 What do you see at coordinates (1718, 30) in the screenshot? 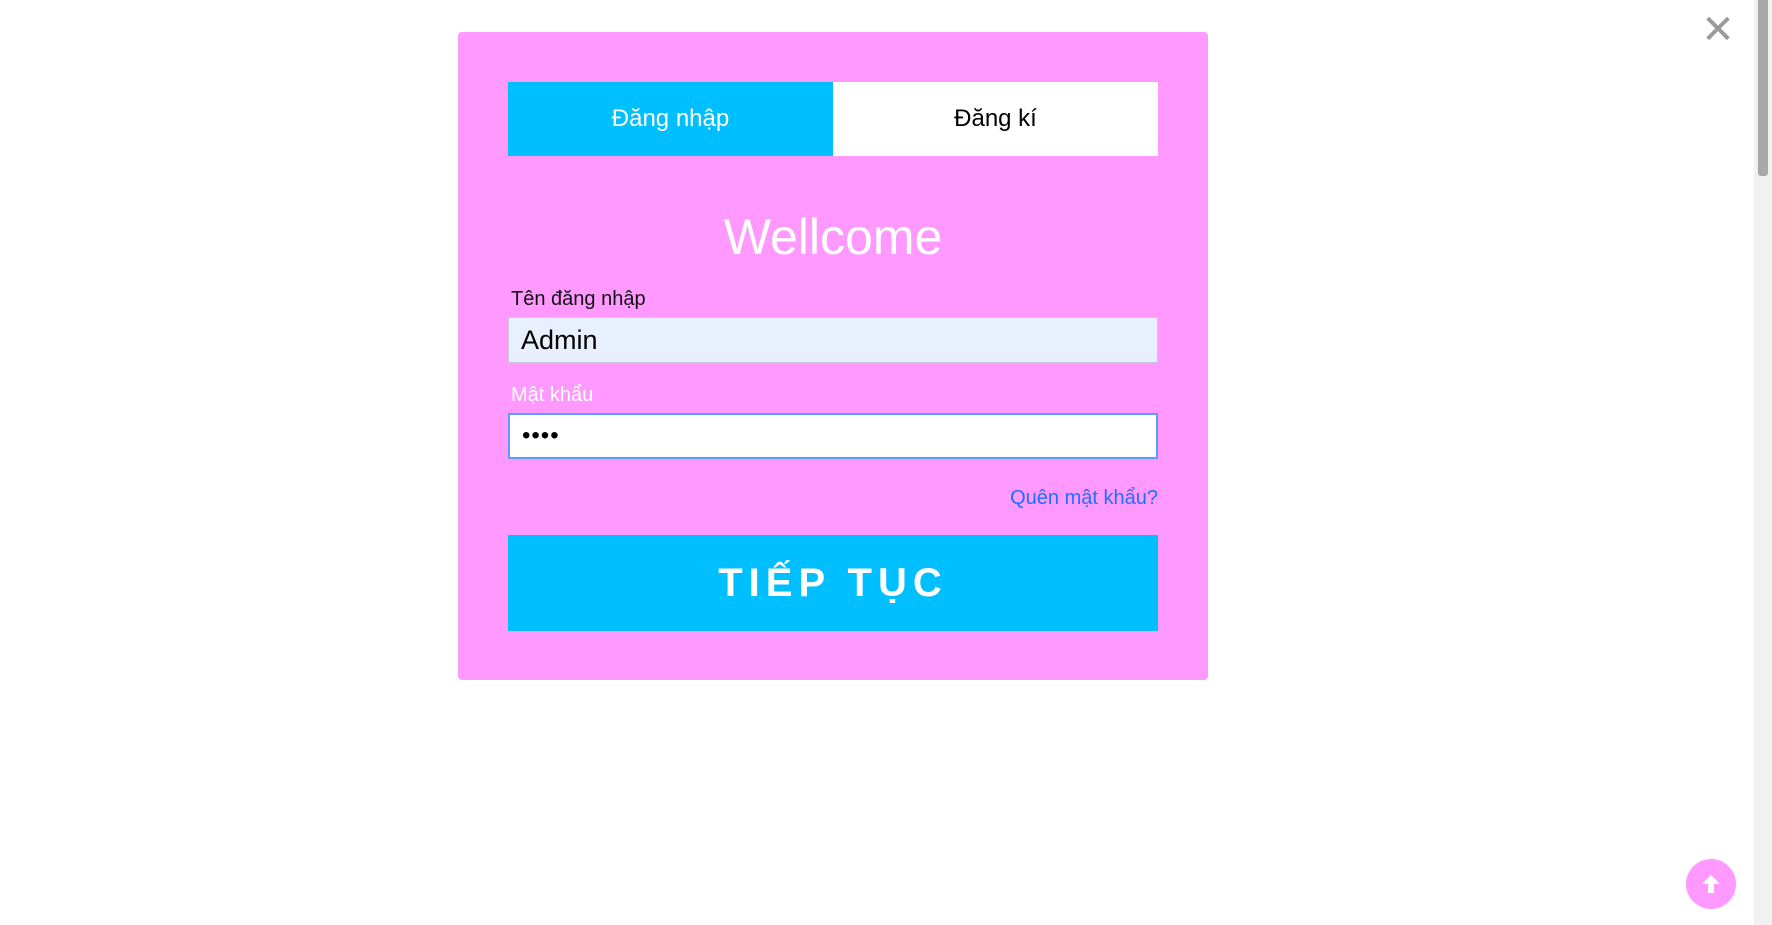
I see `close-icon: ✕` at bounding box center [1718, 30].